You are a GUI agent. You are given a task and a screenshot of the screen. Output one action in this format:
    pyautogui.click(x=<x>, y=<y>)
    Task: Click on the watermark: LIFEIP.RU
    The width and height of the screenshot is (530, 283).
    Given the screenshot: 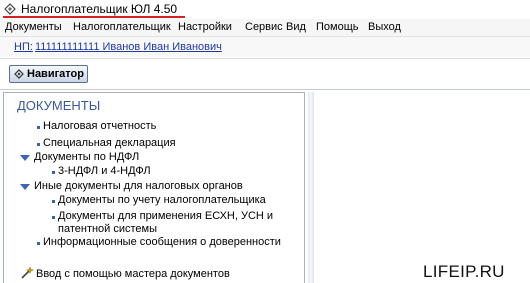 What is the action you would take?
    pyautogui.click(x=464, y=271)
    